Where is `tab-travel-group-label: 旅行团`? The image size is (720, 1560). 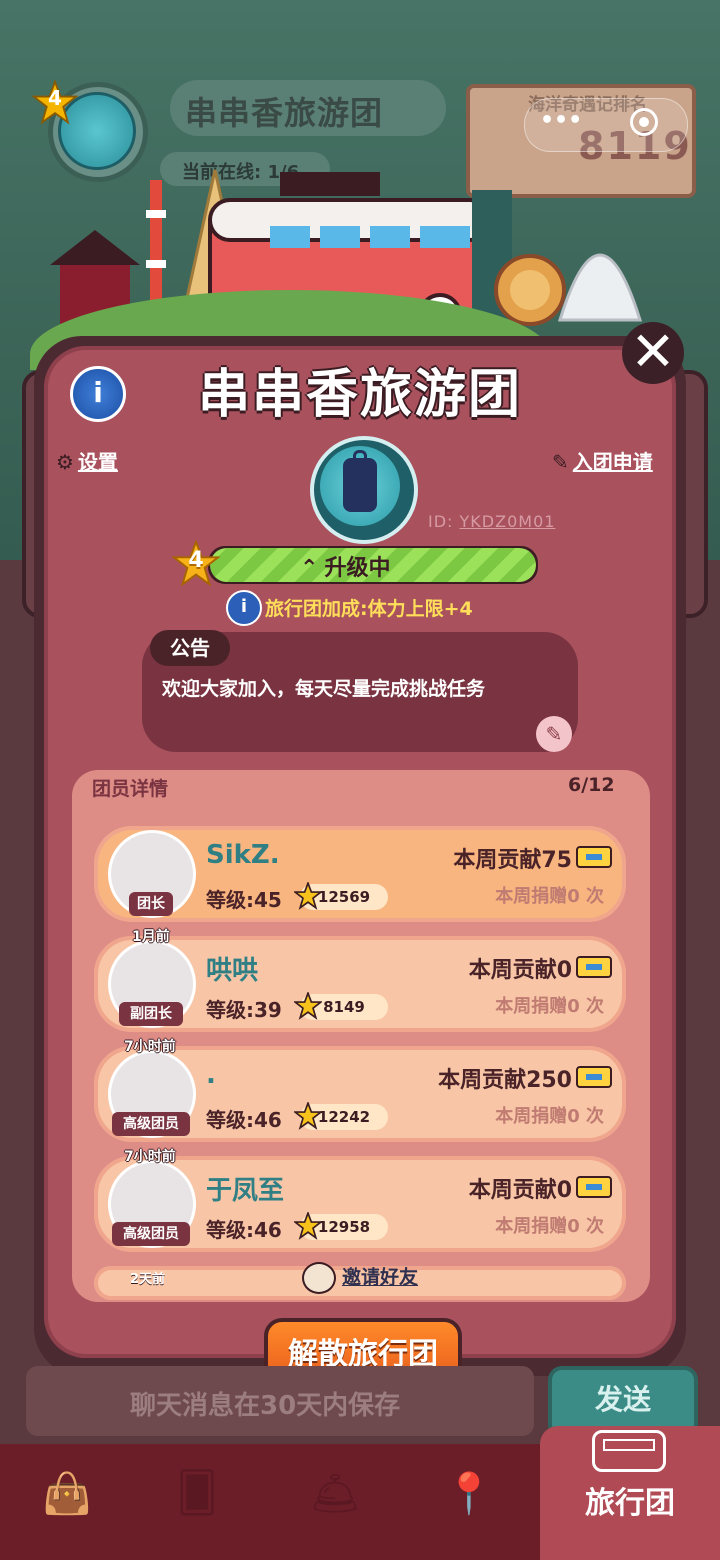 tab-travel-group-label: 旅行团 is located at coordinates (630, 1503).